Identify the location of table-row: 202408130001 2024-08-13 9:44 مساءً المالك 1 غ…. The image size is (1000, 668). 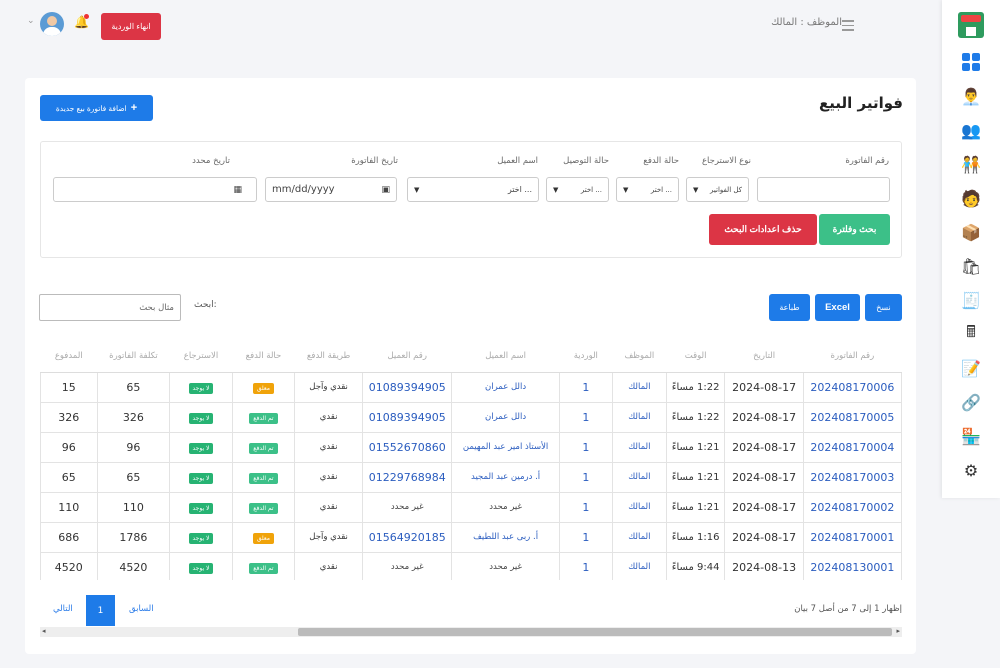
(471, 565).